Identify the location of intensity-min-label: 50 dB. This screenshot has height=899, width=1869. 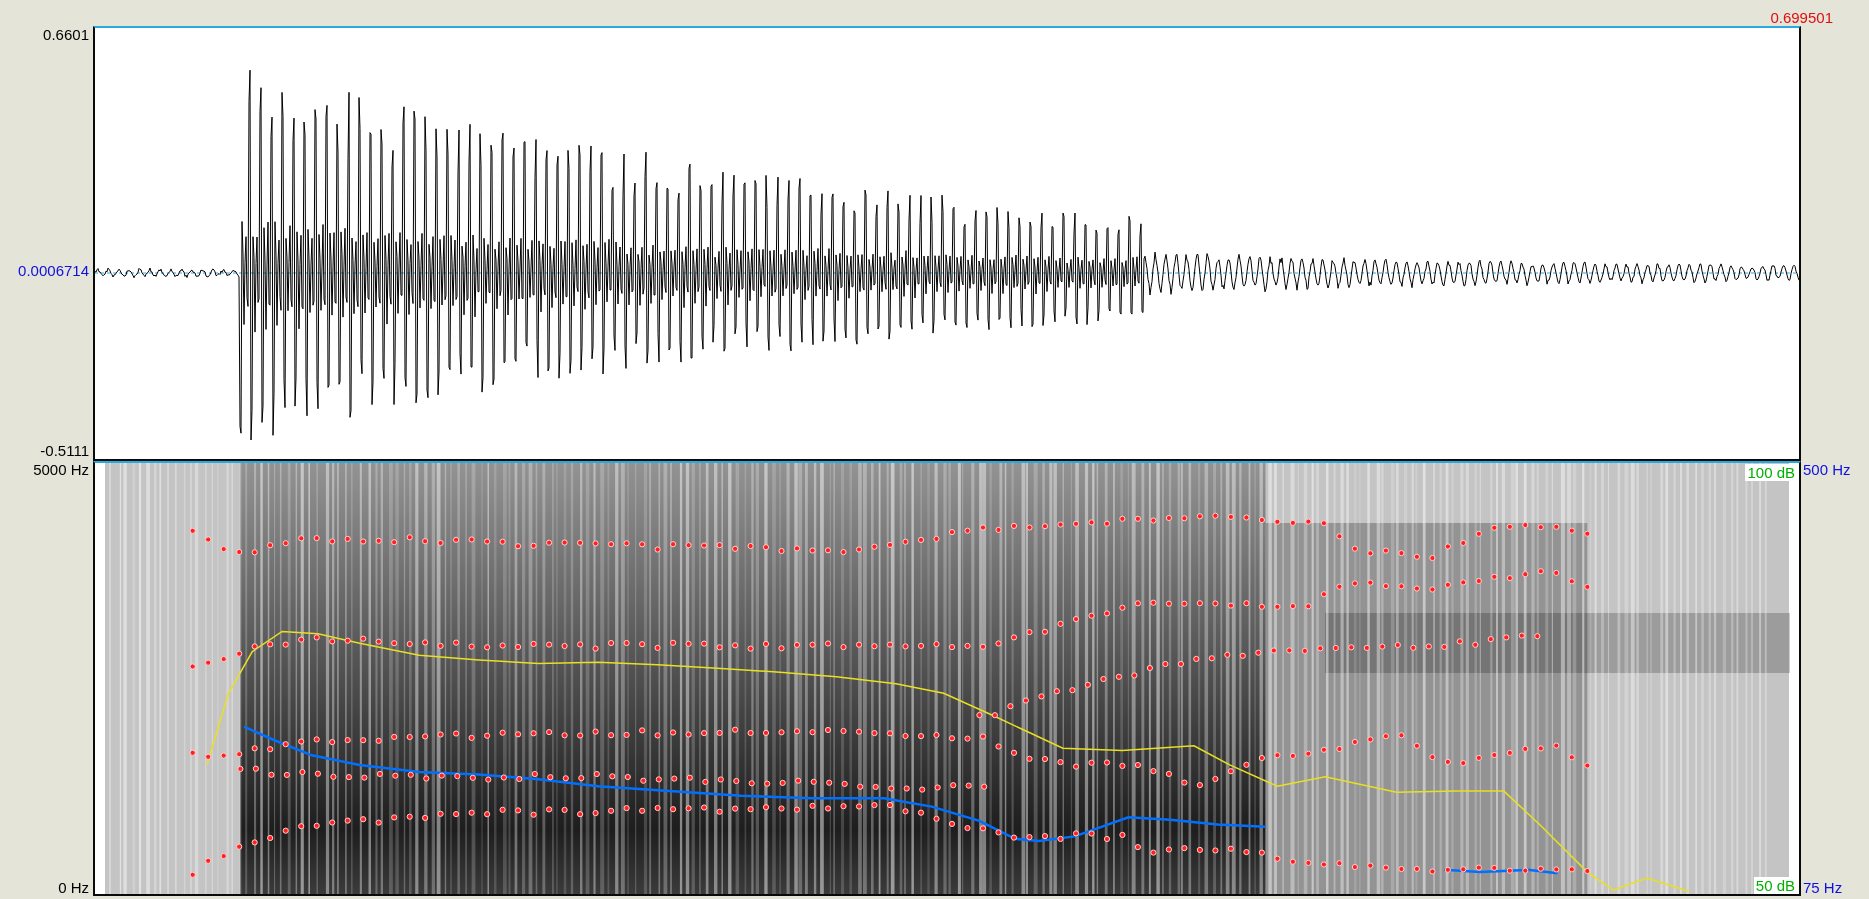
(1775, 885).